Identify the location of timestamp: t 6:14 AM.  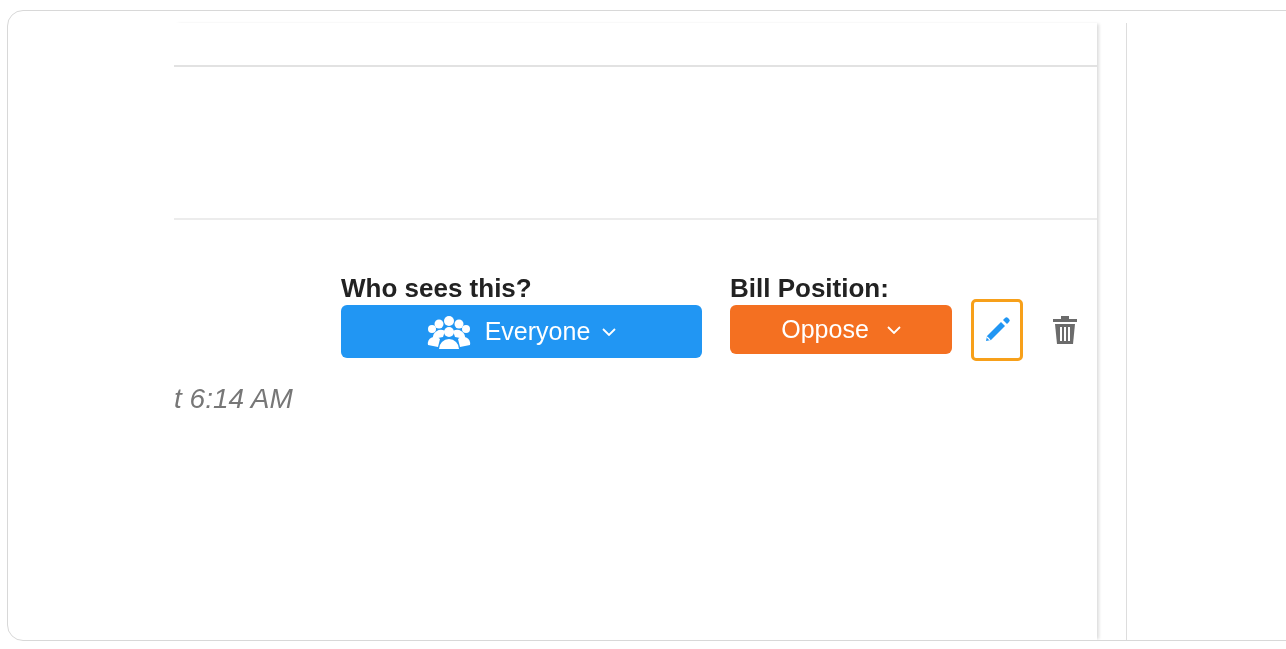
(233, 398).